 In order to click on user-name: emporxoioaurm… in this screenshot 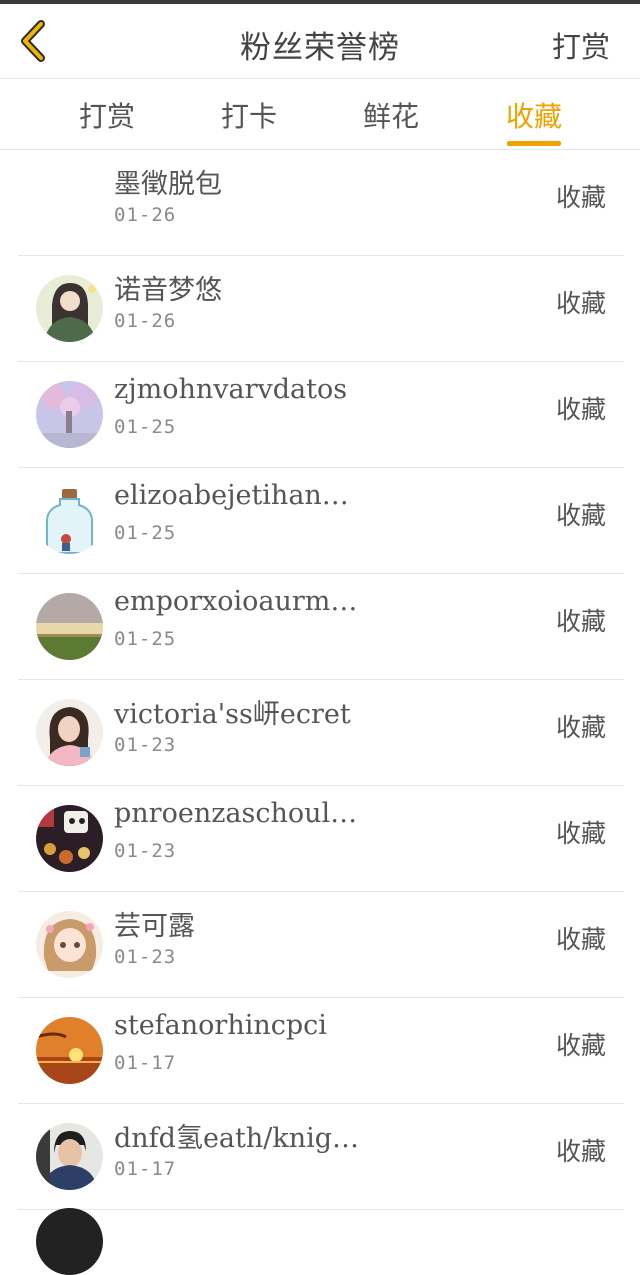, I will do `click(236, 601)`.